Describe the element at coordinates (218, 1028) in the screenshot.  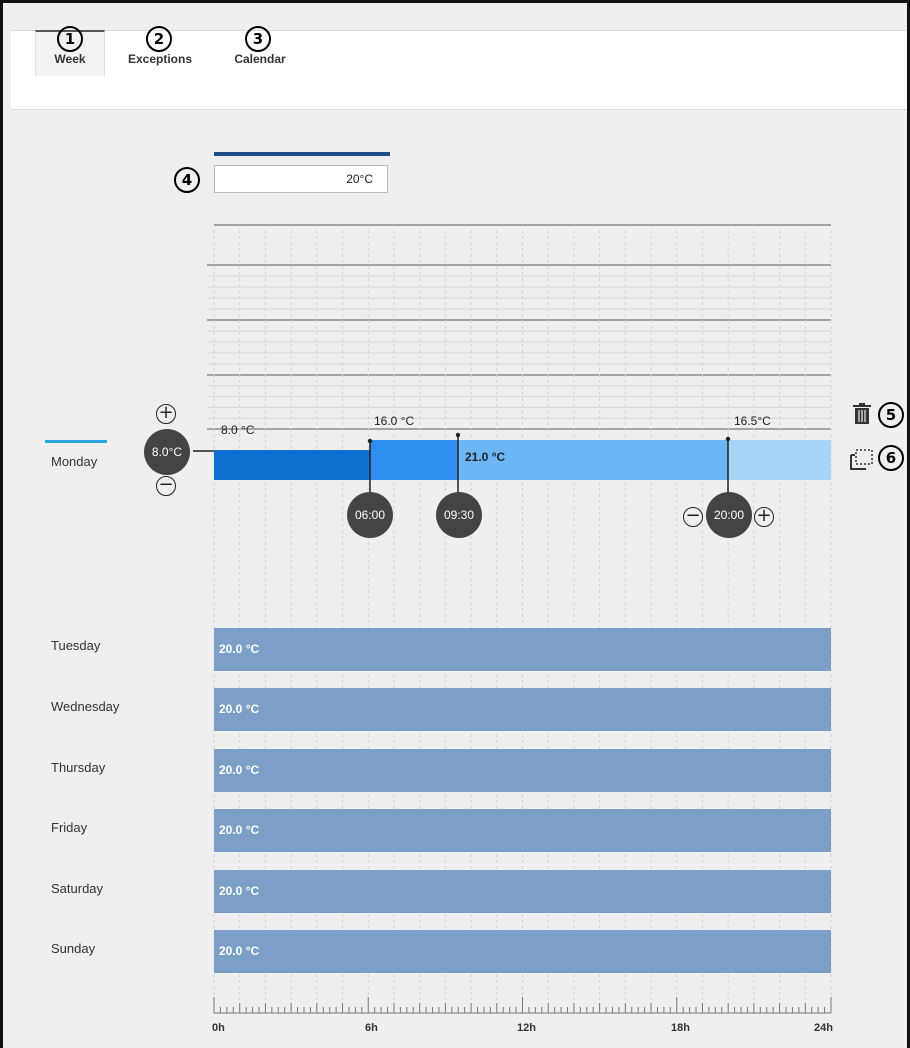
I see `axis-label-0h: 0h` at that location.